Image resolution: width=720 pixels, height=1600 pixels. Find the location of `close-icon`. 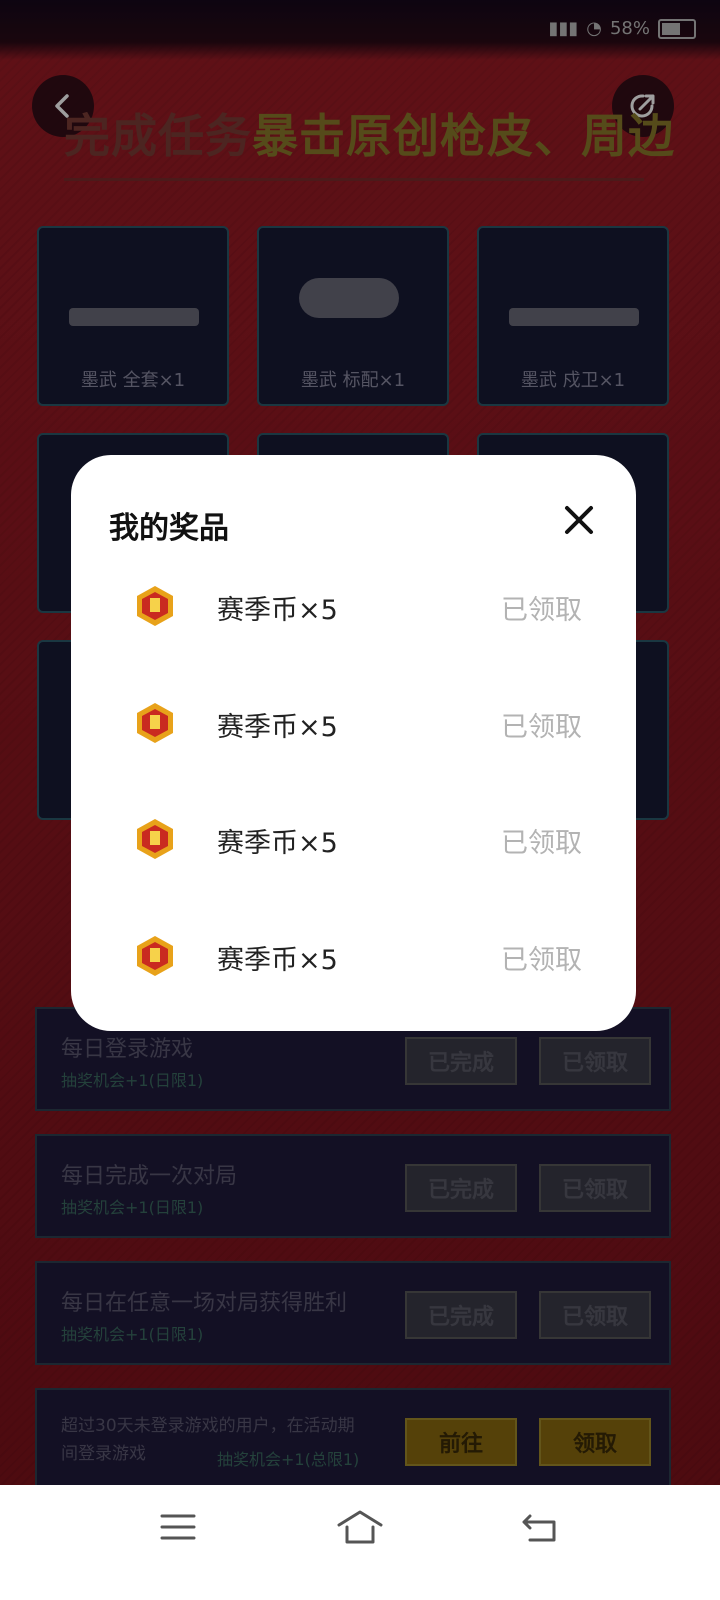

close-icon is located at coordinates (579, 520).